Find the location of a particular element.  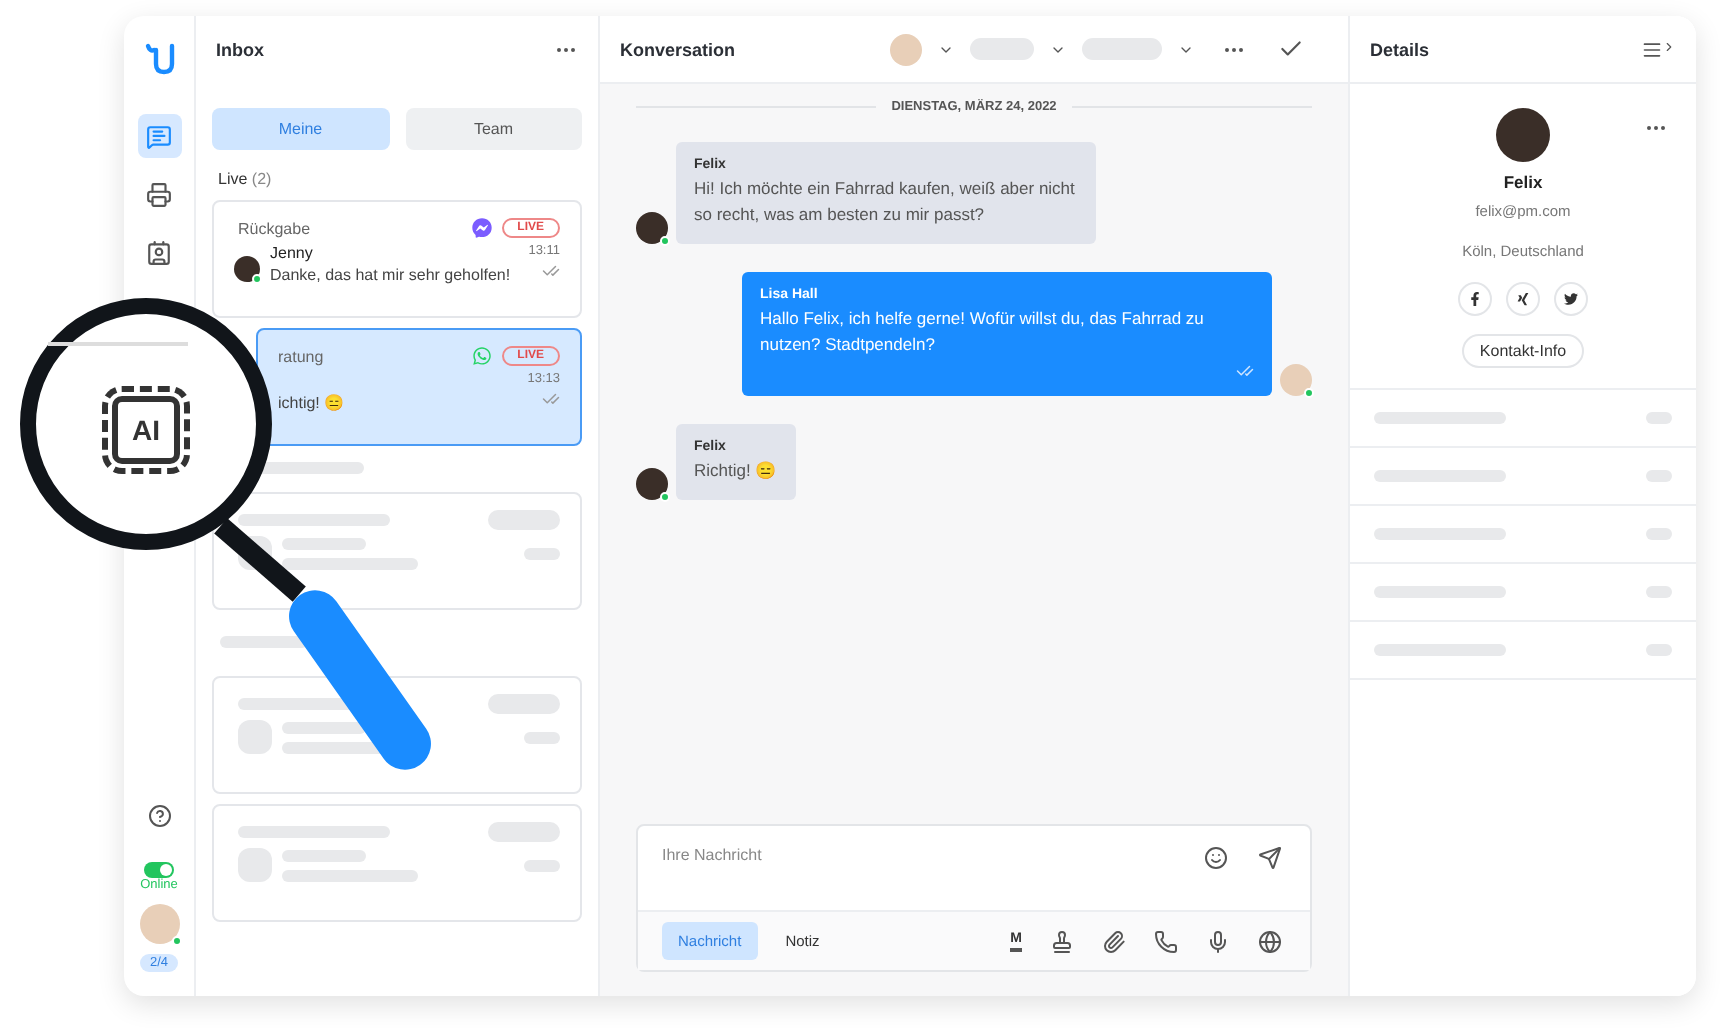

panel-title: Inbox is located at coordinates (241, 50).